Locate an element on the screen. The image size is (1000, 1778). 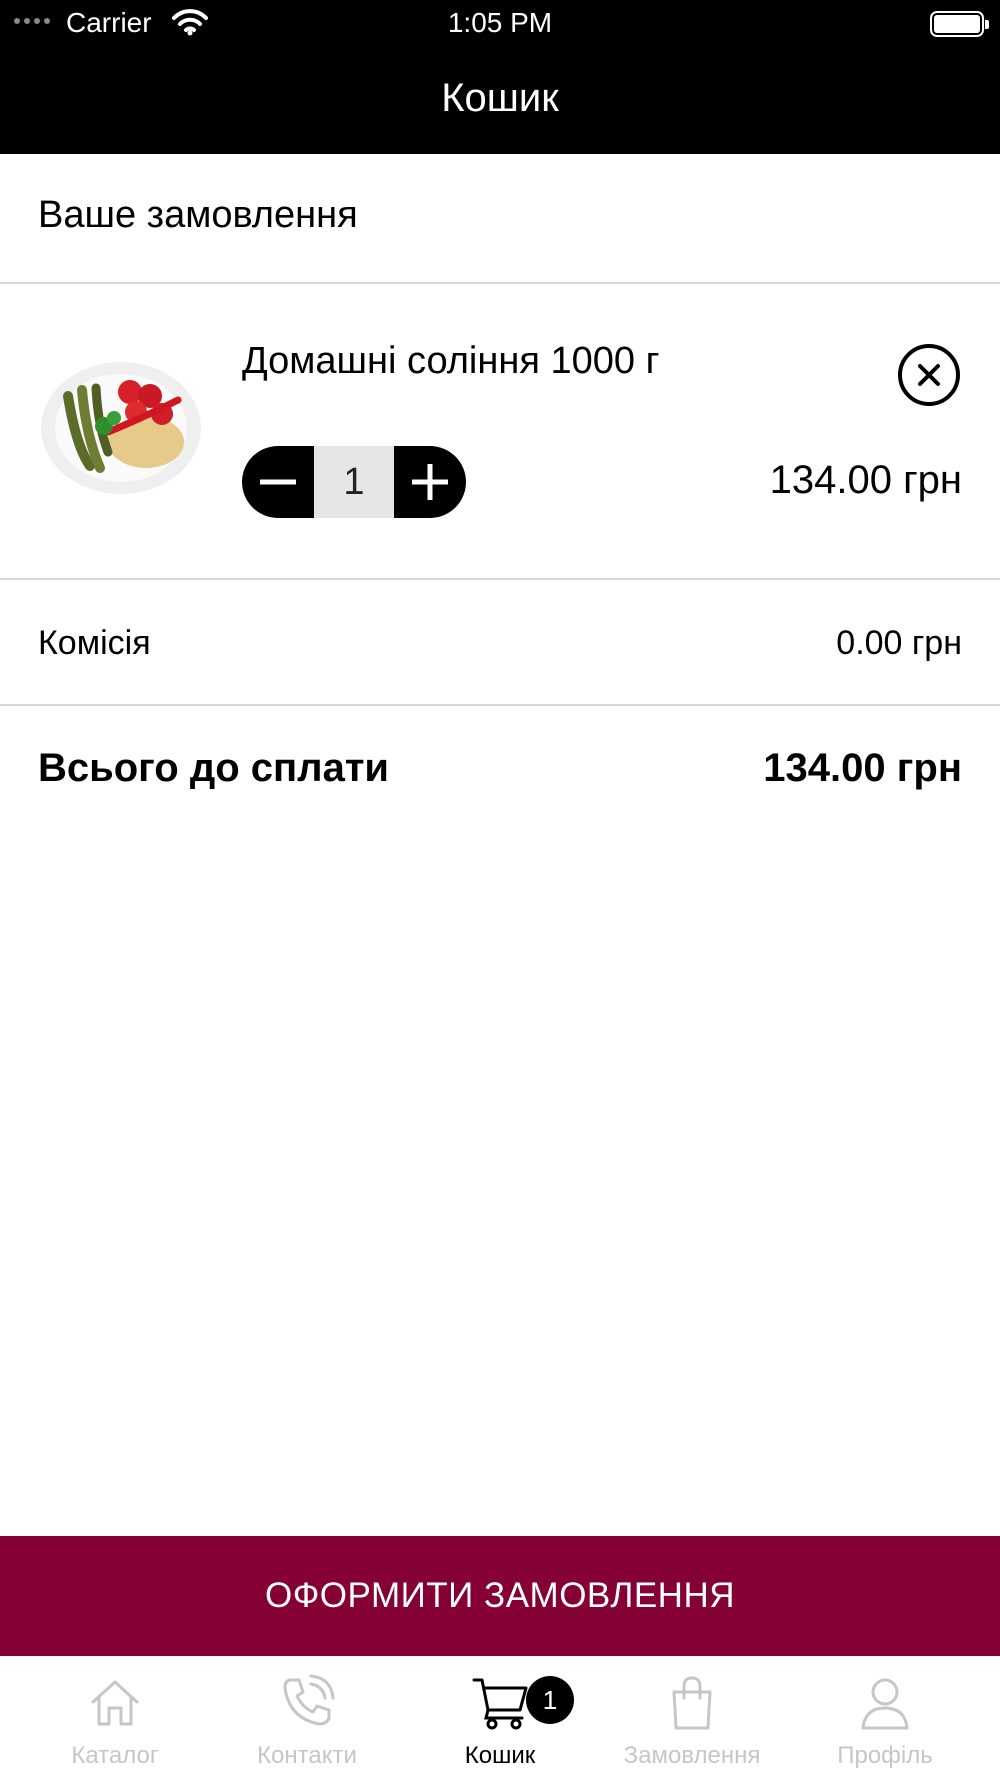
close-icon is located at coordinates (929, 375).